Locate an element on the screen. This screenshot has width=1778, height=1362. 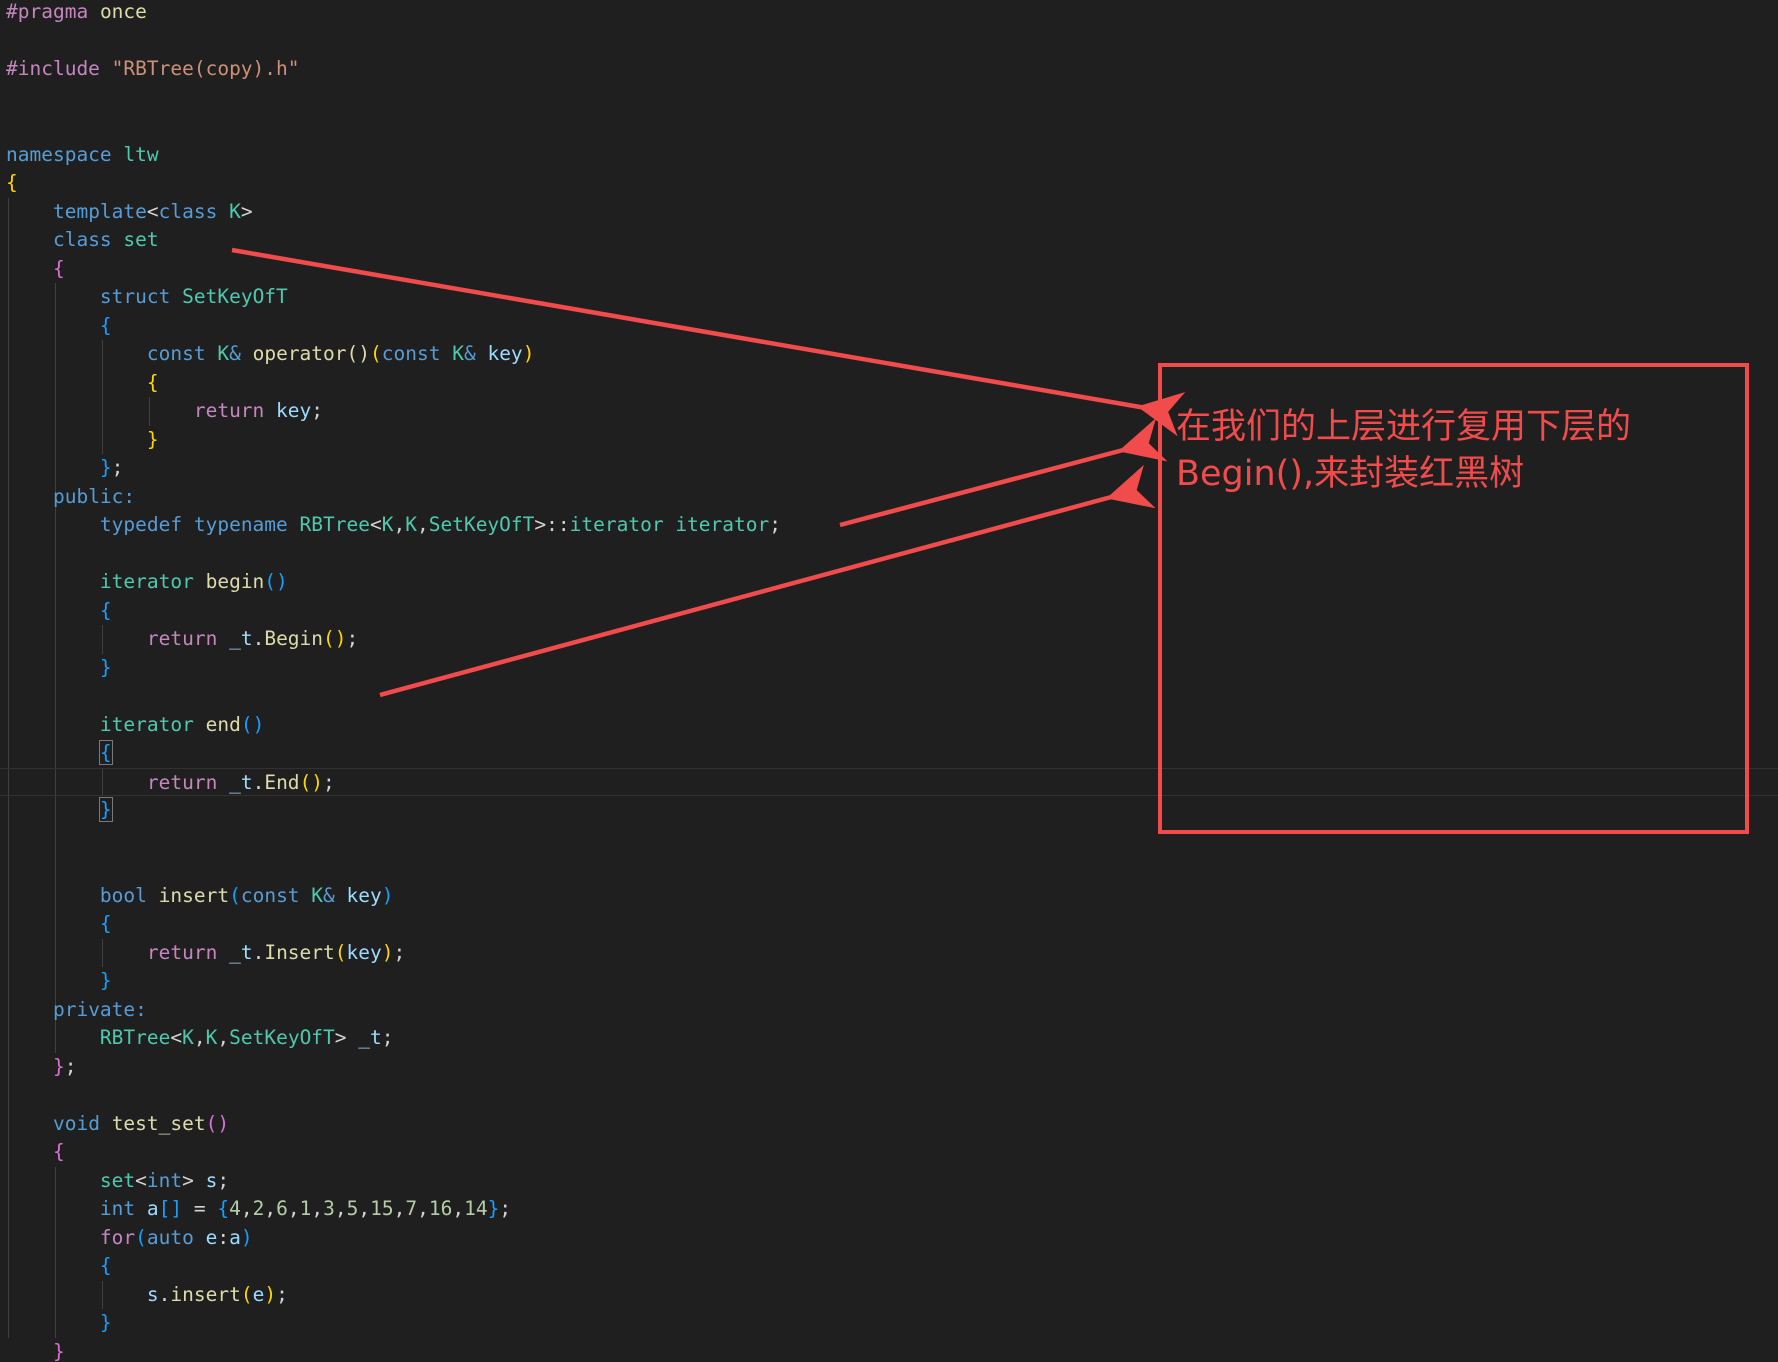
arrow-to-typedef is located at coordinates (1003, 473).